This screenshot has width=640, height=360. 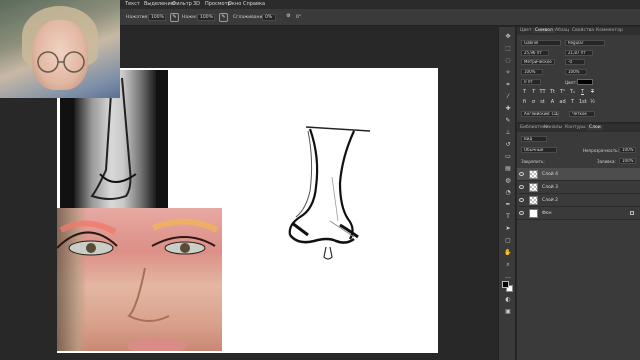 I want to click on smoothing-field: 0%, so click(x=269, y=17).